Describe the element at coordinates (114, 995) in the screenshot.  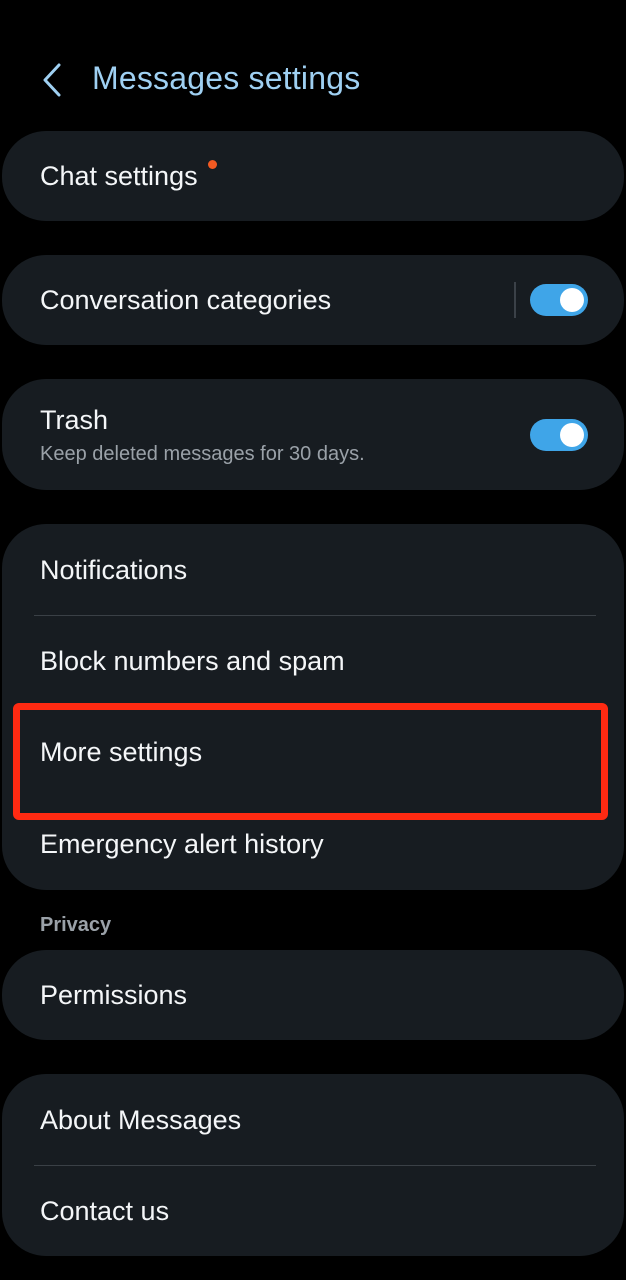
I see `permissions-label: Permissions` at that location.